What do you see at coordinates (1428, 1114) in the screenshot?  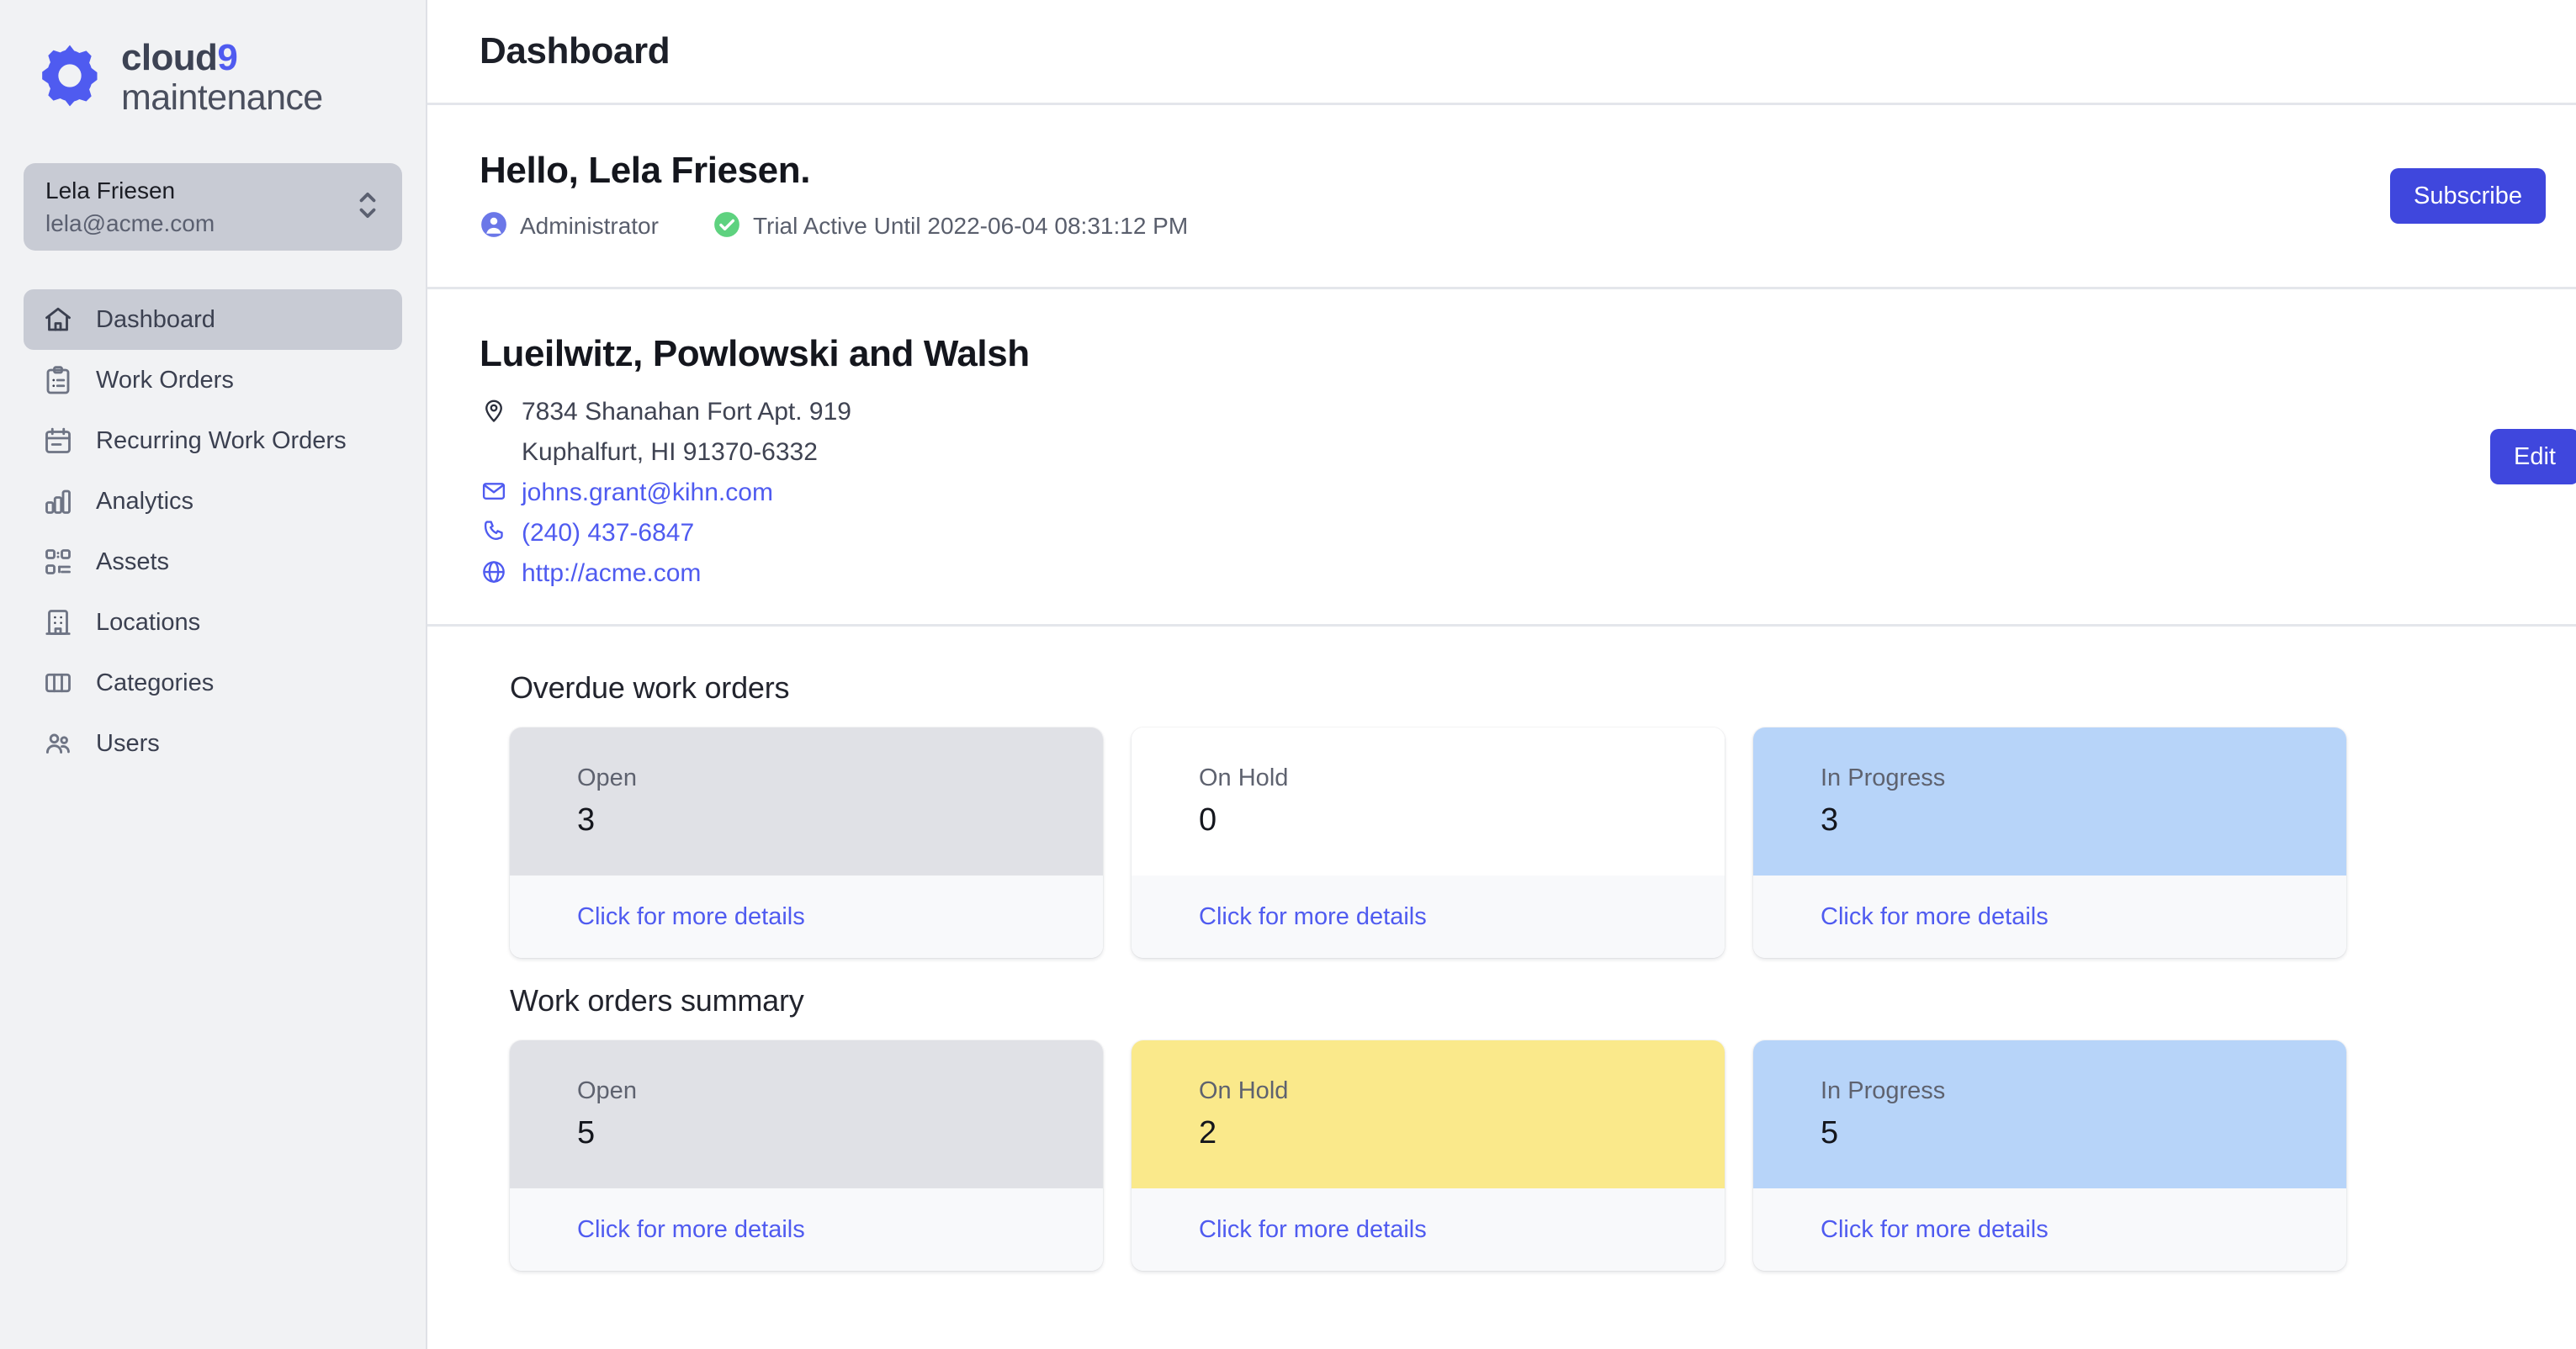 I see `card-body: On Hold 2` at bounding box center [1428, 1114].